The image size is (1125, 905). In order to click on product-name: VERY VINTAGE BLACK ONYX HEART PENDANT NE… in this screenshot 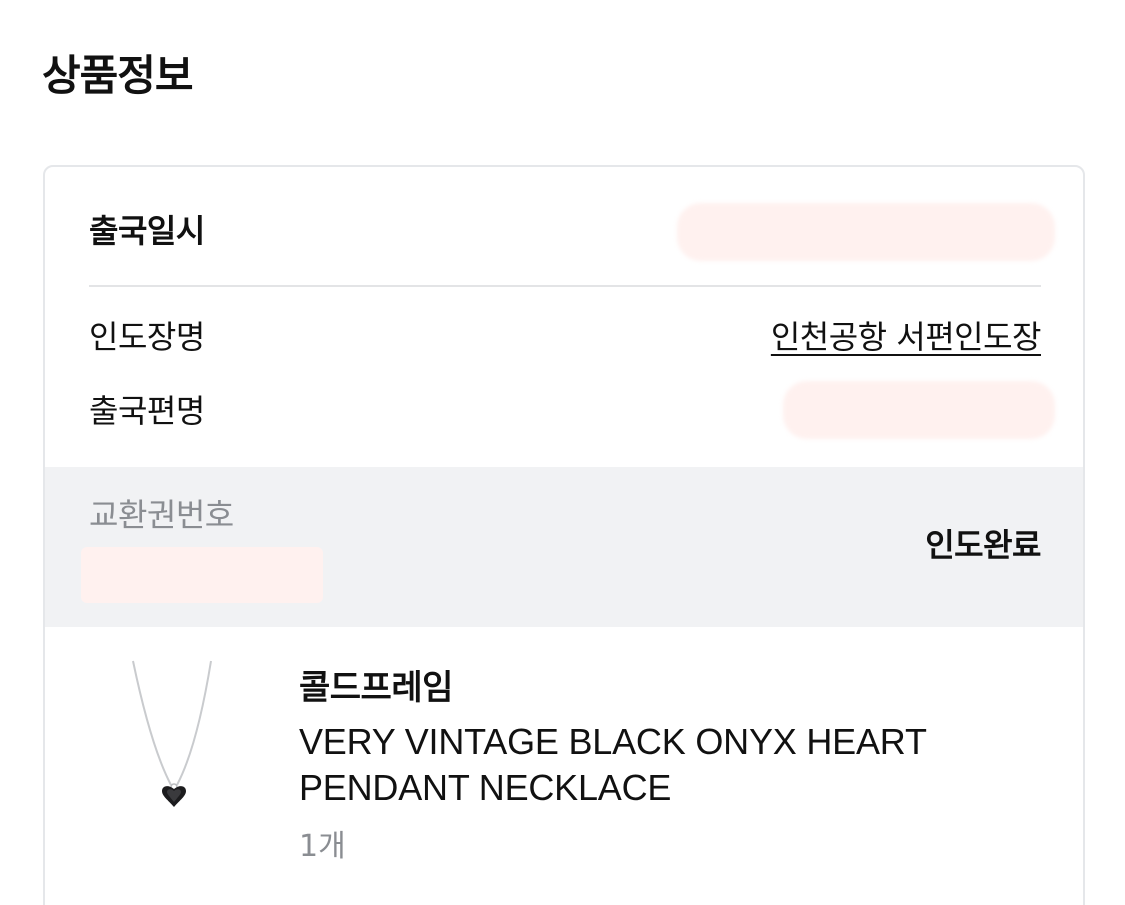, I will do `click(613, 764)`.